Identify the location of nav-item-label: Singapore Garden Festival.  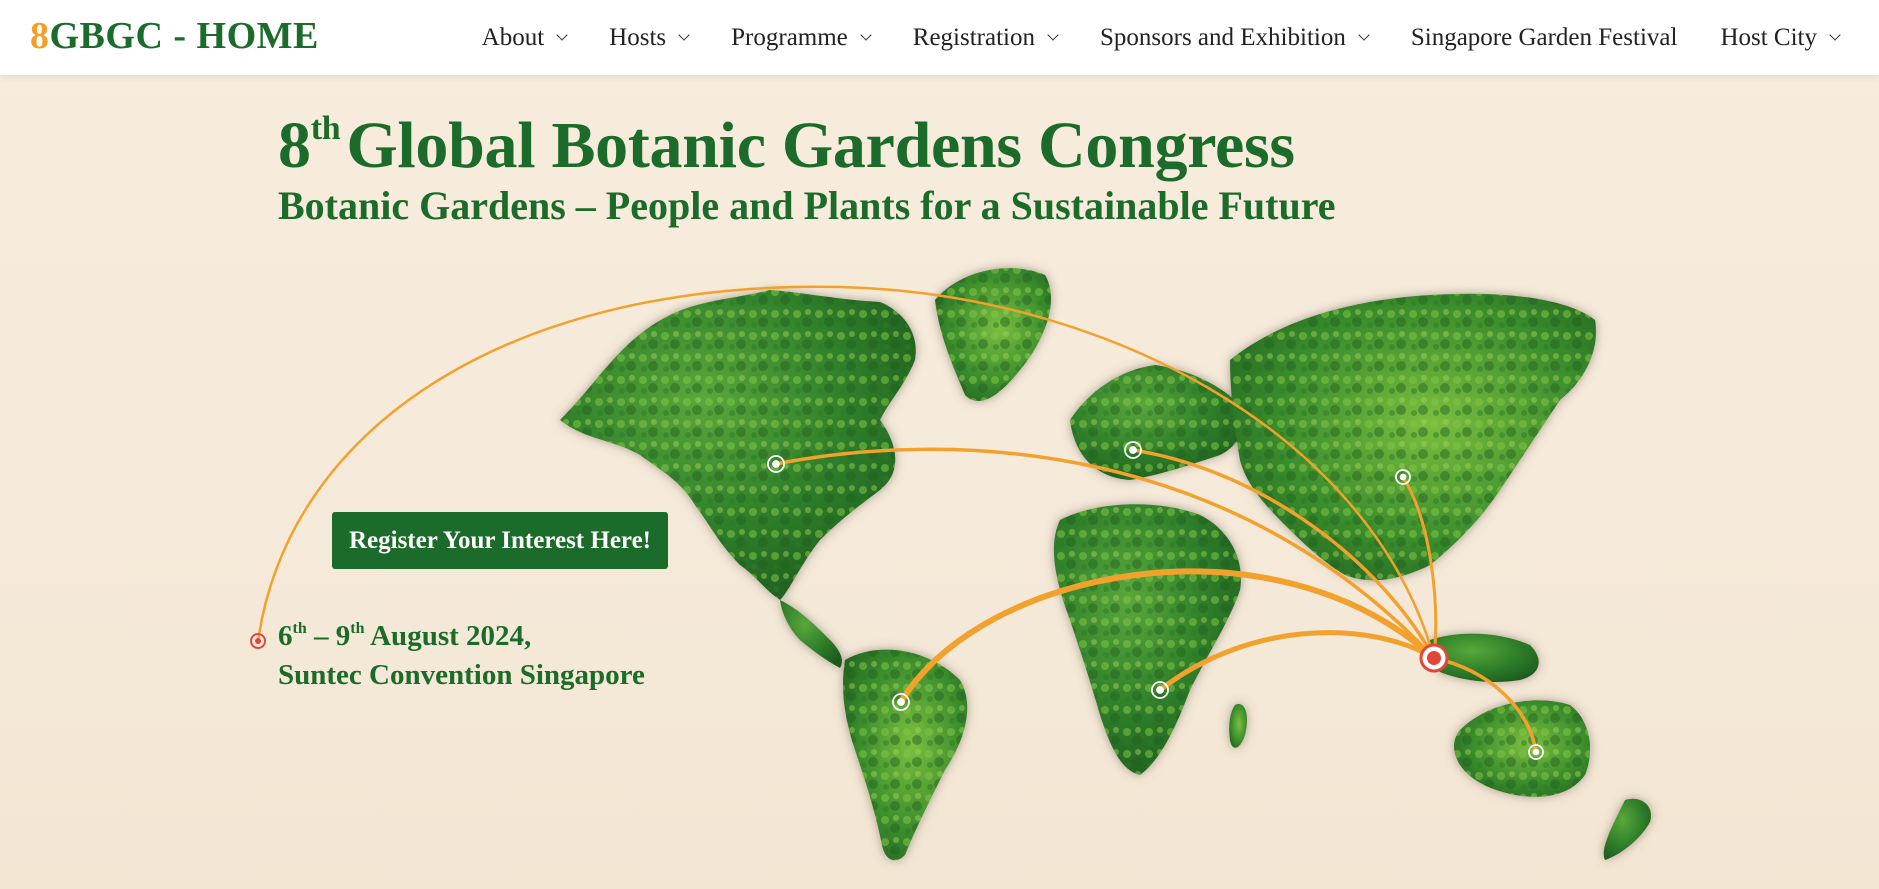
(1544, 37).